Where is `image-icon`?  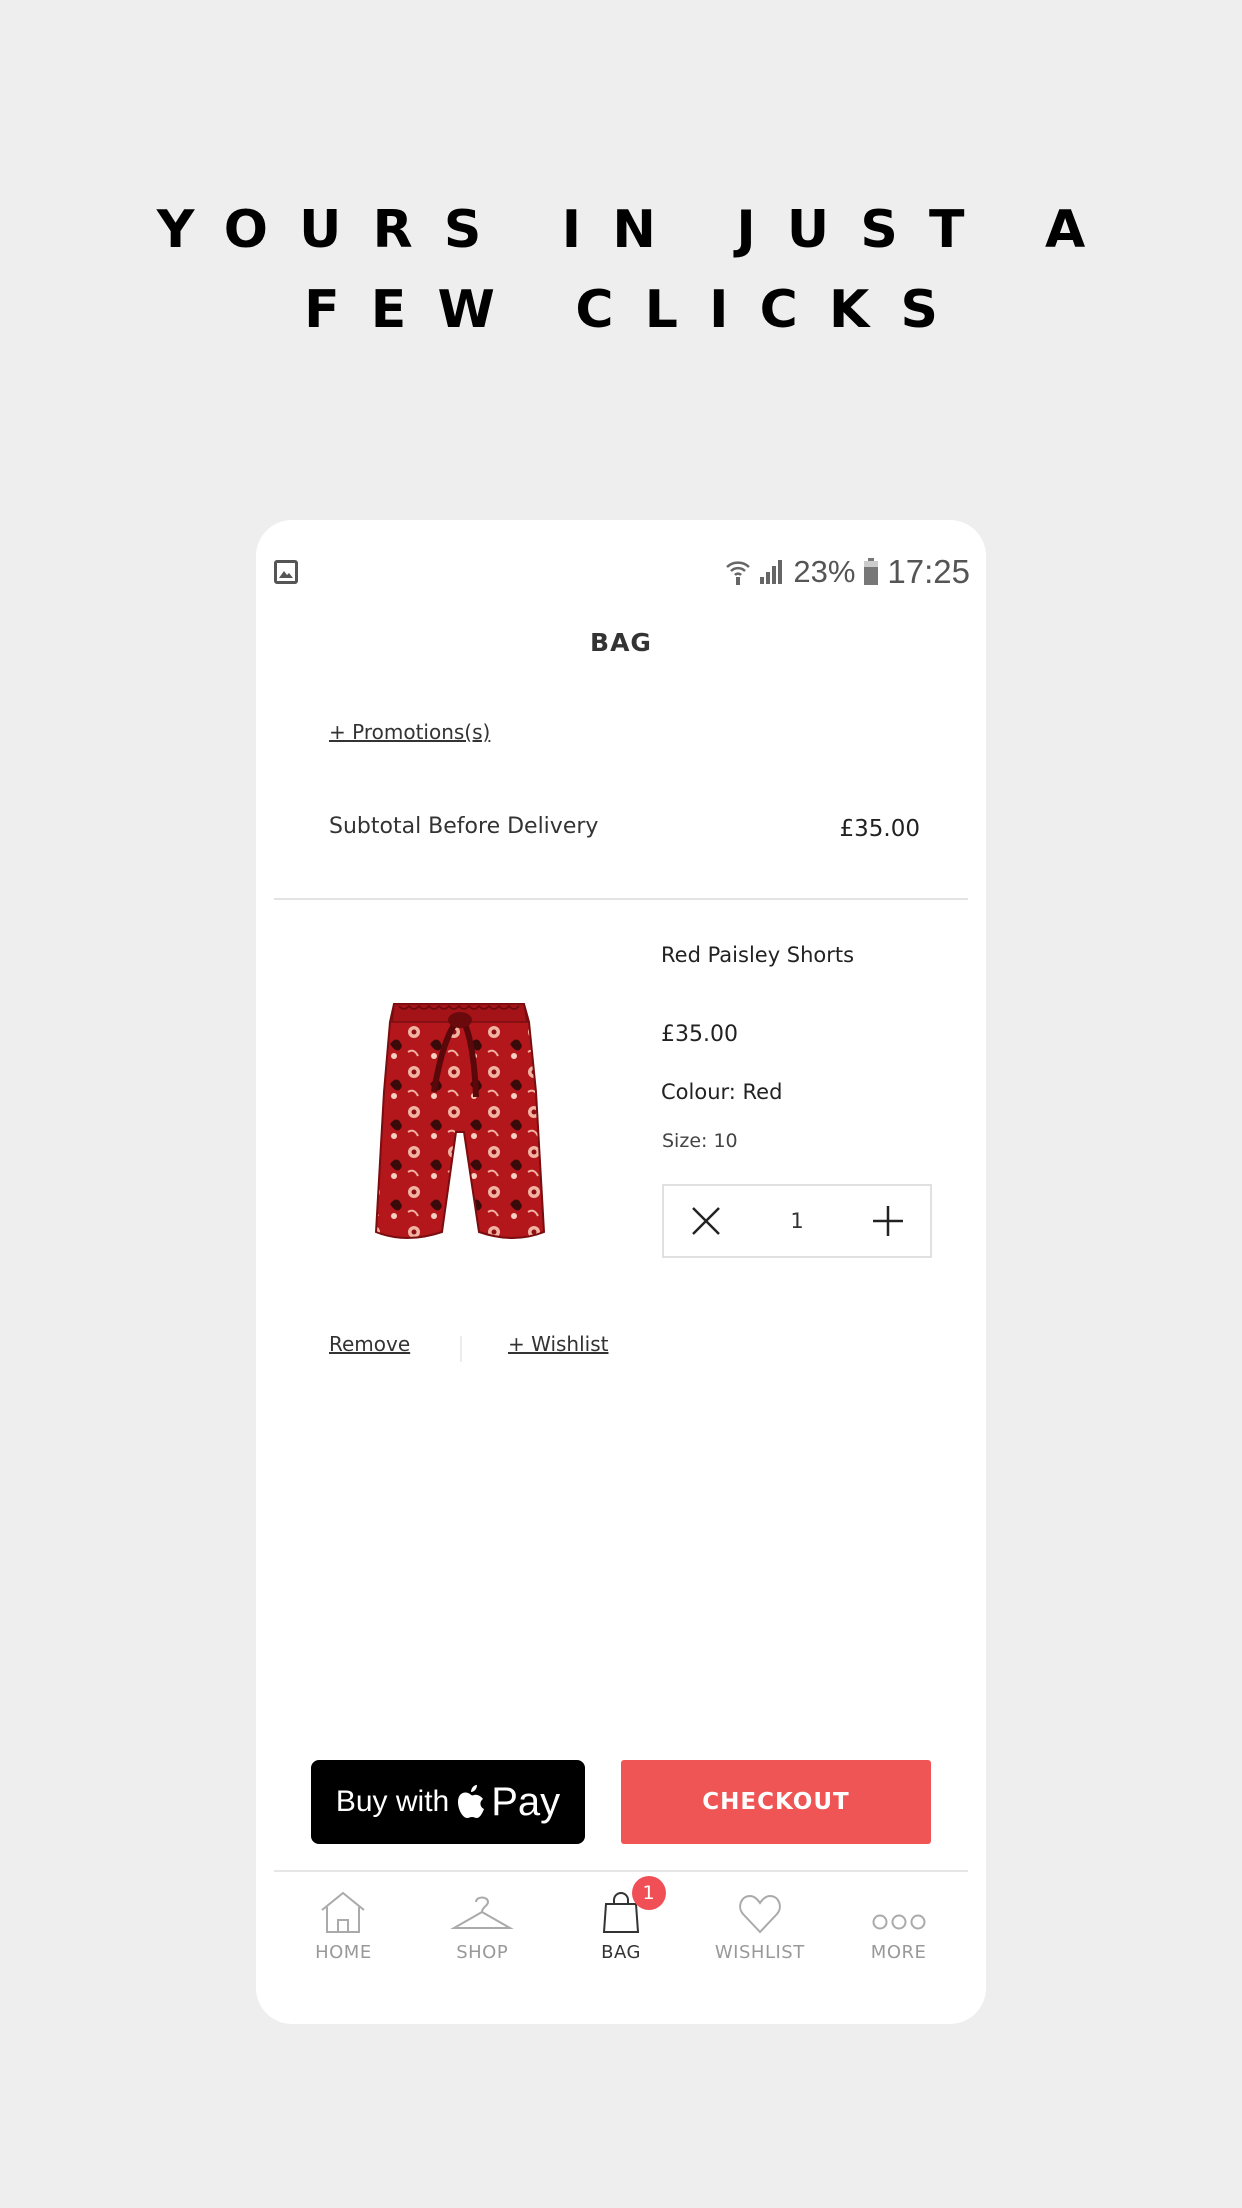
image-icon is located at coordinates (286, 572).